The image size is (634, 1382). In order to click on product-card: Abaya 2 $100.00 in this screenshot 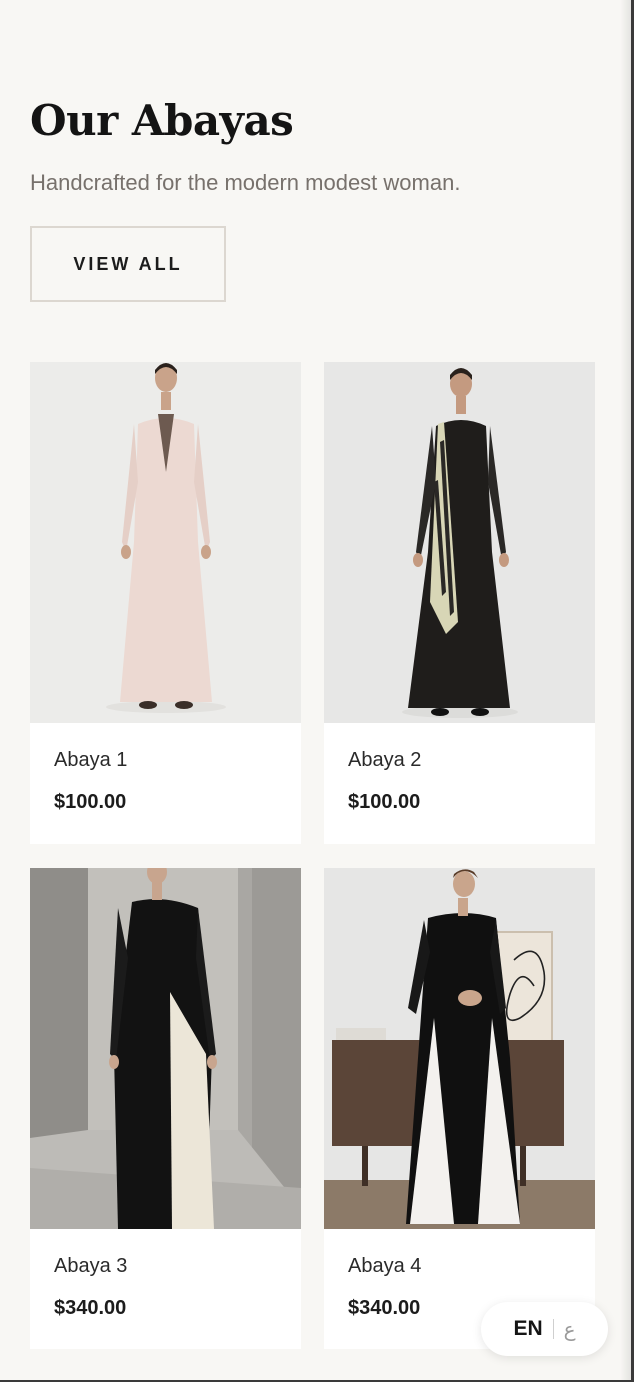, I will do `click(459, 603)`.